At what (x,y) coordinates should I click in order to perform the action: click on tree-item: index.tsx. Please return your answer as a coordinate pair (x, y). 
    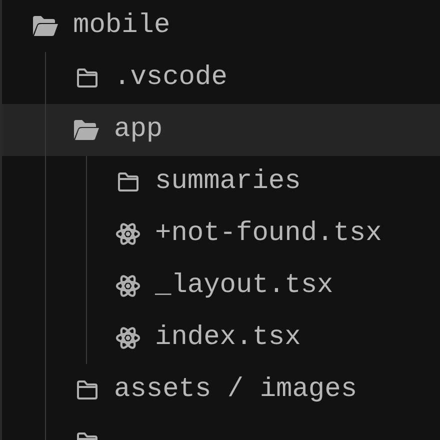
    Looking at the image, I should click on (221, 338).